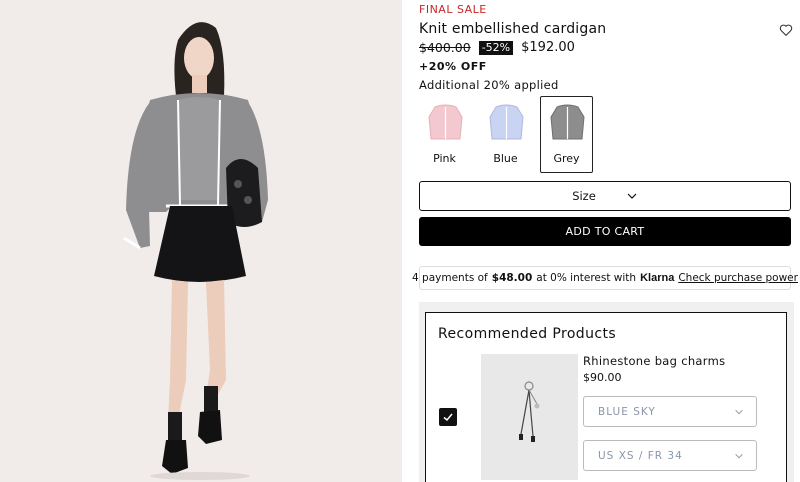  I want to click on item-thumbnail, so click(529, 417).